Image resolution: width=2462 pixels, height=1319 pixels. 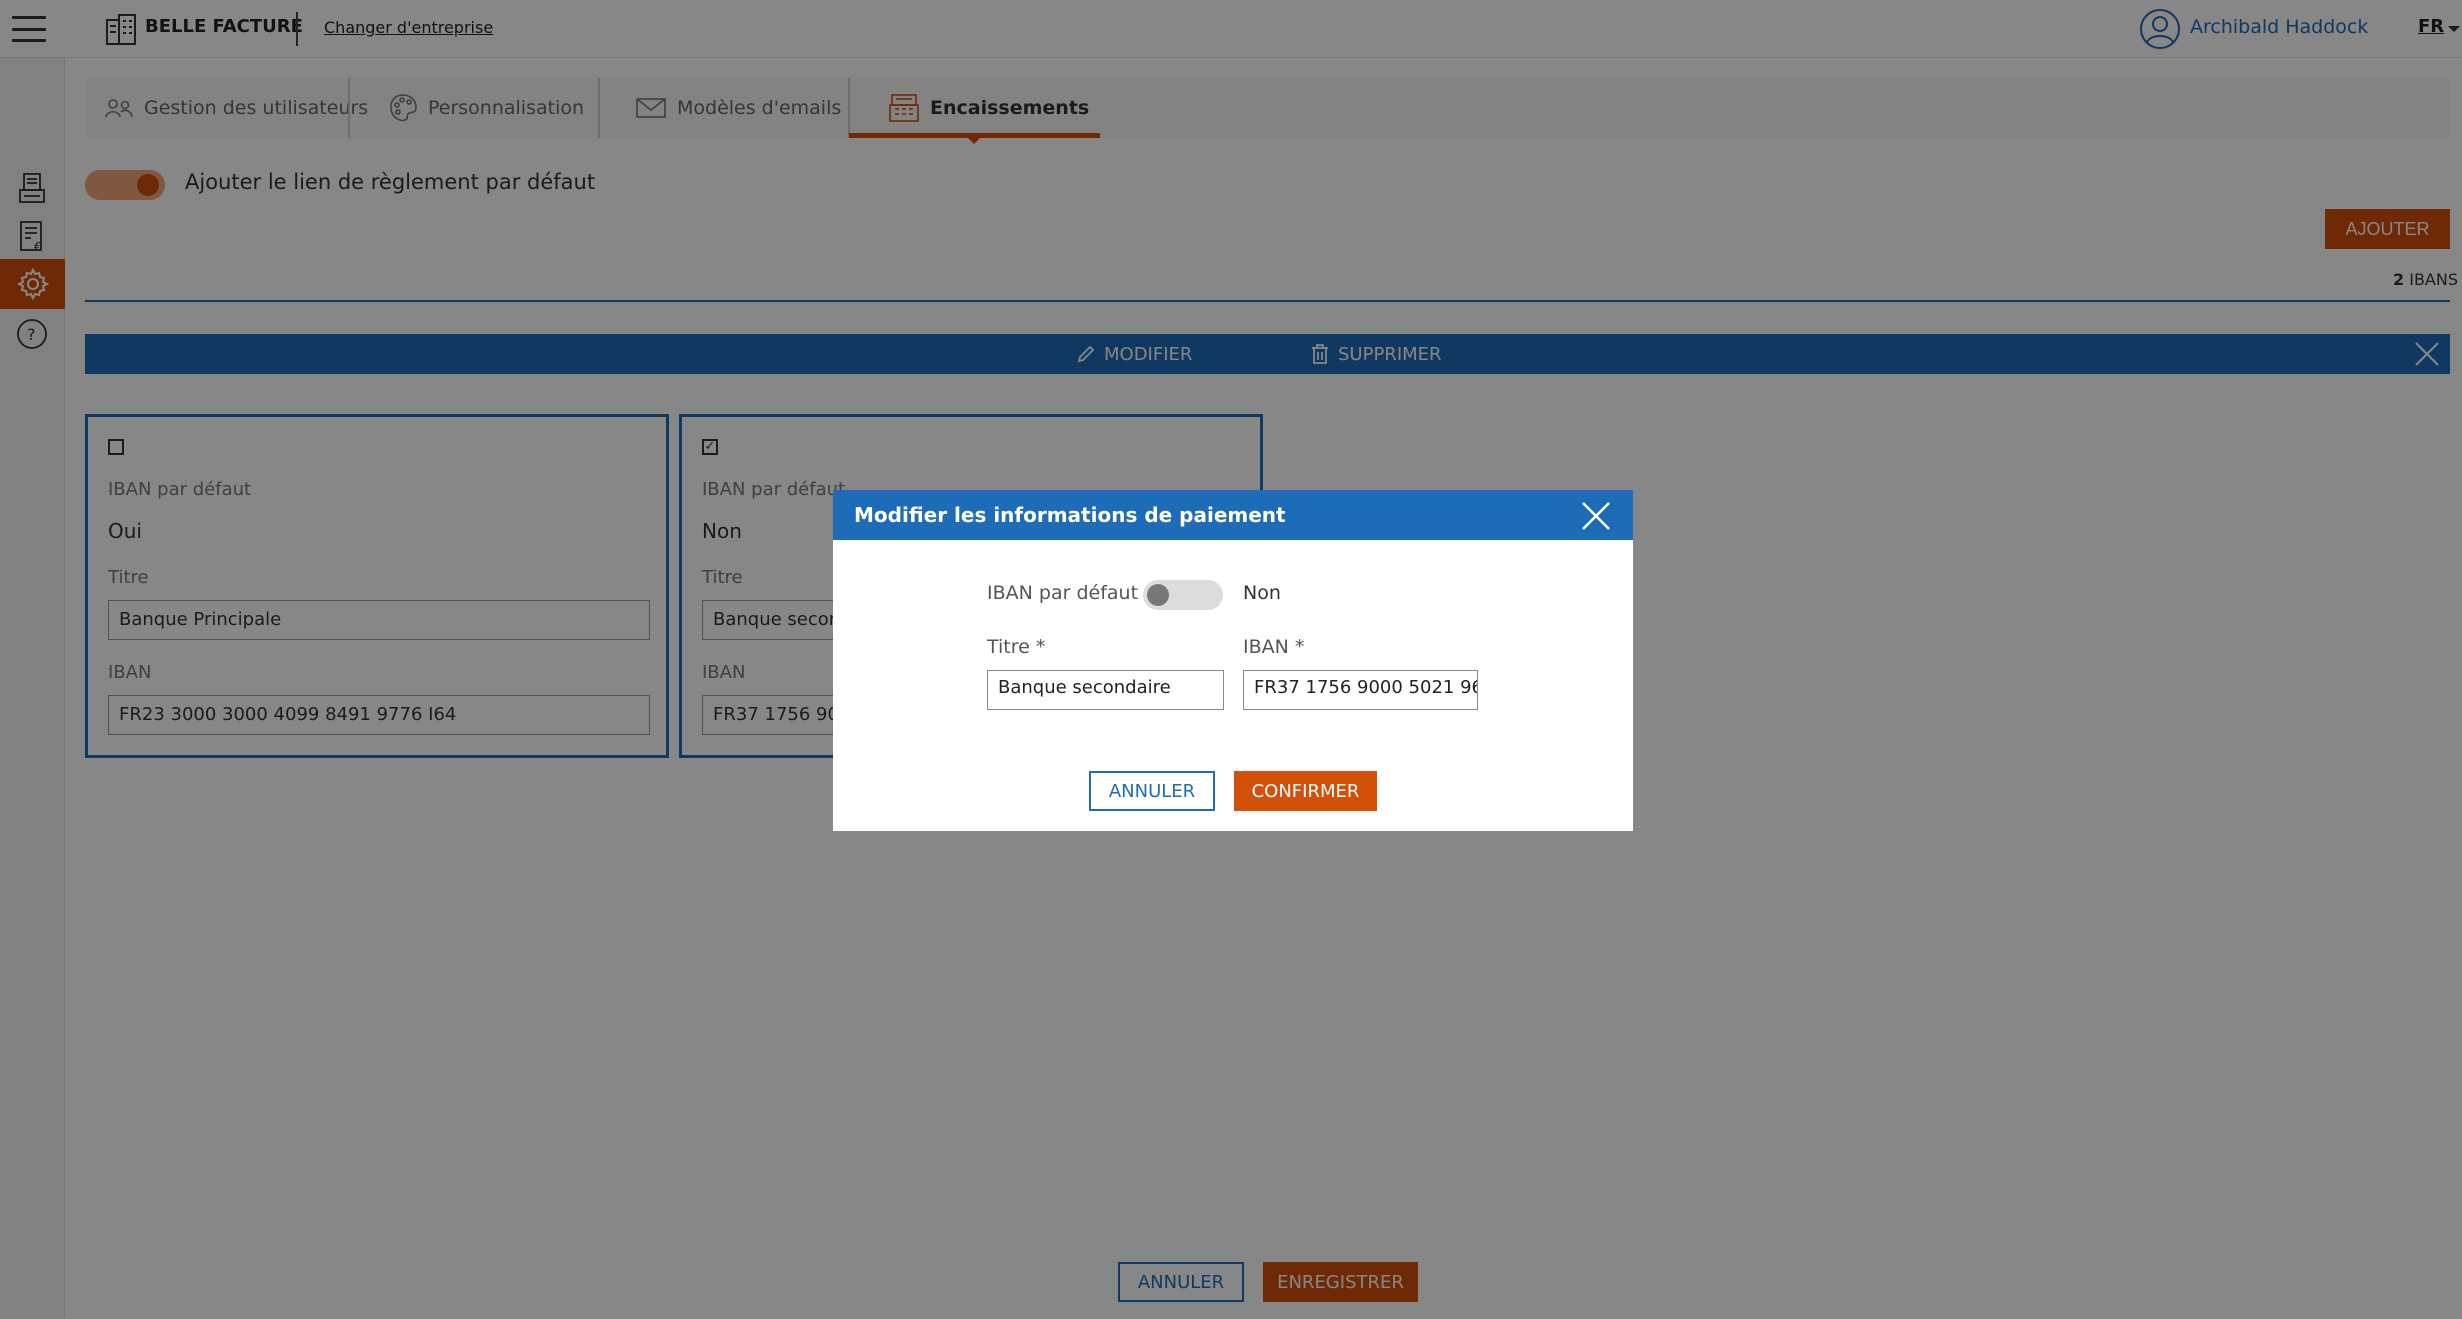 I want to click on modal-title-label: Titre *, so click(x=1016, y=647).